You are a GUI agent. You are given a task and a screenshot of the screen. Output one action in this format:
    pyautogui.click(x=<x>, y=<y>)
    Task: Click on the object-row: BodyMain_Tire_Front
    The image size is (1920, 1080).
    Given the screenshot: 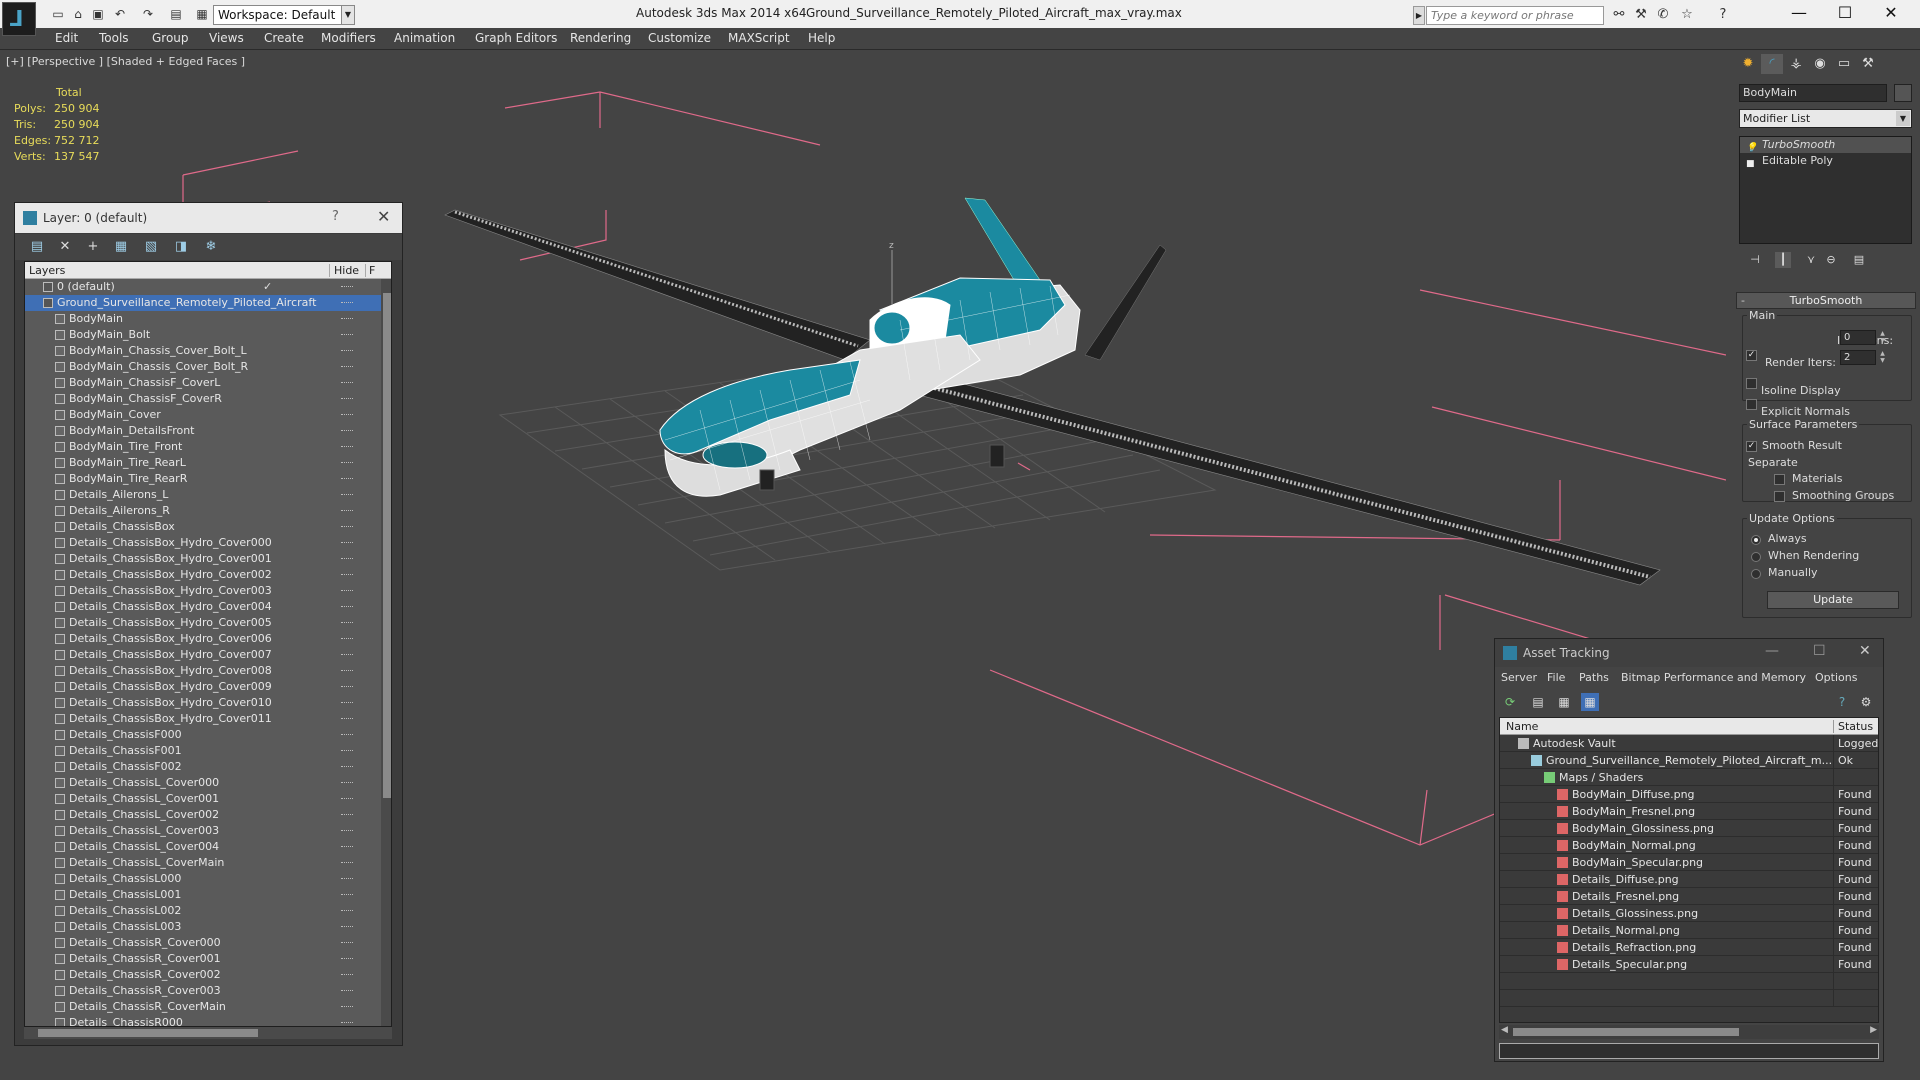 What is the action you would take?
    pyautogui.click(x=203, y=447)
    